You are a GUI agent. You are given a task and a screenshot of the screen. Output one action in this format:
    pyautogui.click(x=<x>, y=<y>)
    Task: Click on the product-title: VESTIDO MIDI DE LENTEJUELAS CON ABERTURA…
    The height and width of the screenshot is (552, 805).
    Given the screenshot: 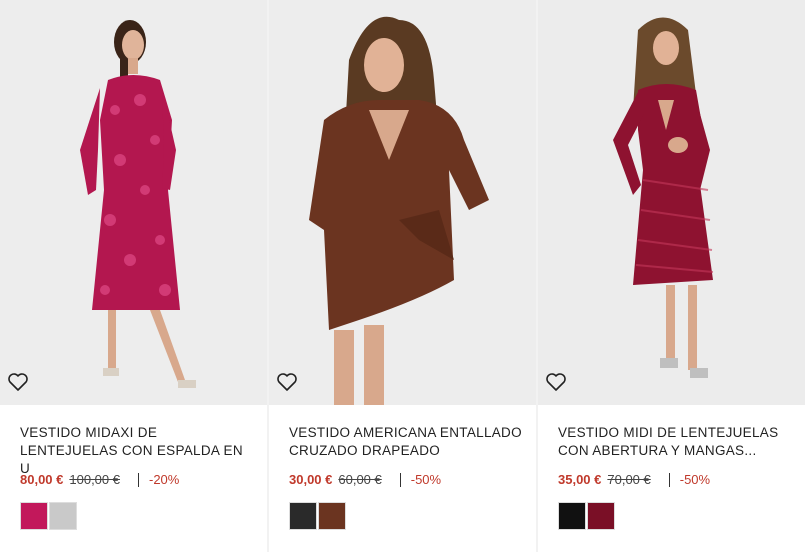 What is the action you would take?
    pyautogui.click(x=675, y=442)
    